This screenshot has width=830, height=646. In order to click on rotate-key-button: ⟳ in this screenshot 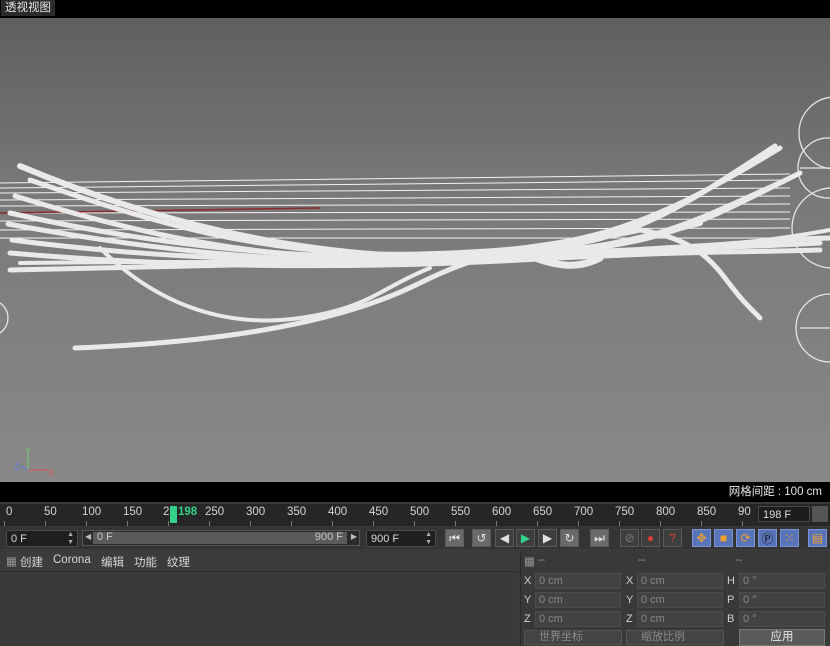, I will do `click(745, 538)`.